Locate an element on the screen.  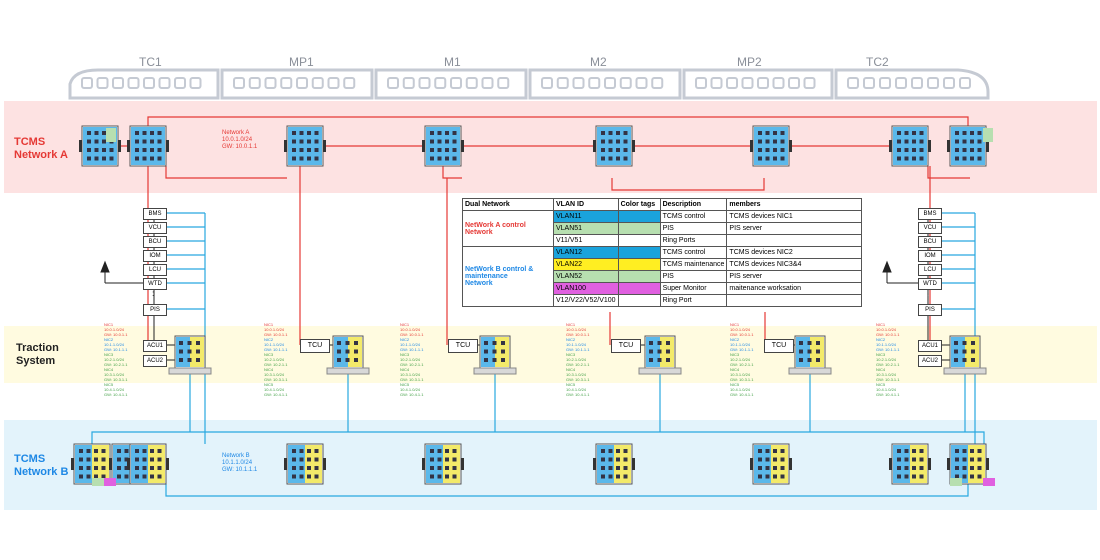
switch-network-a is located at coordinates (910, 146).